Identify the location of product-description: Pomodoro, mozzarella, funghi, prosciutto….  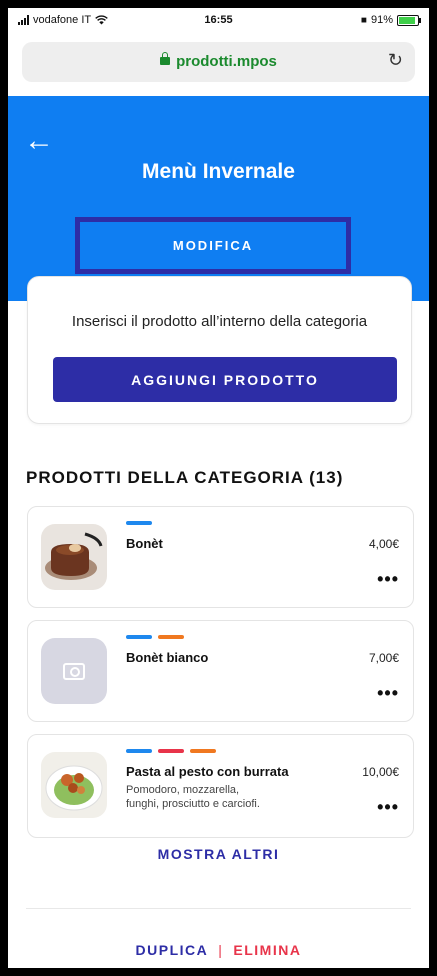
(221, 797).